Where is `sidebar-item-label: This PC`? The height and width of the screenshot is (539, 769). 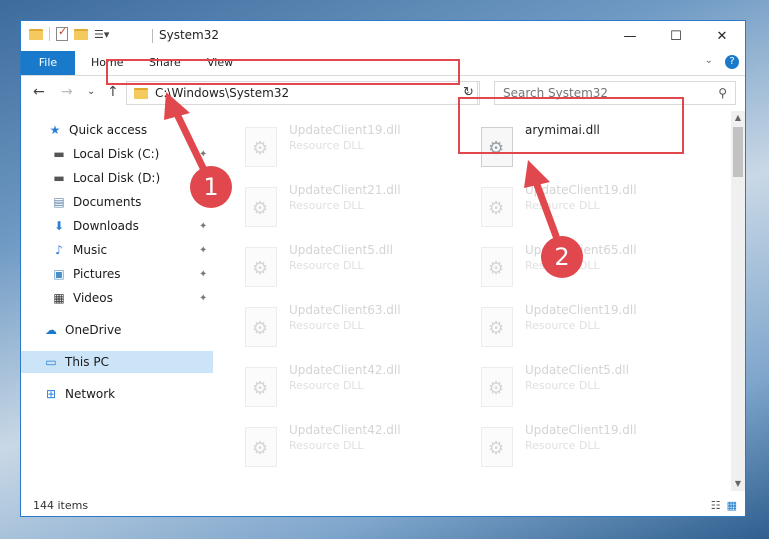 sidebar-item-label: This PC is located at coordinates (87, 362).